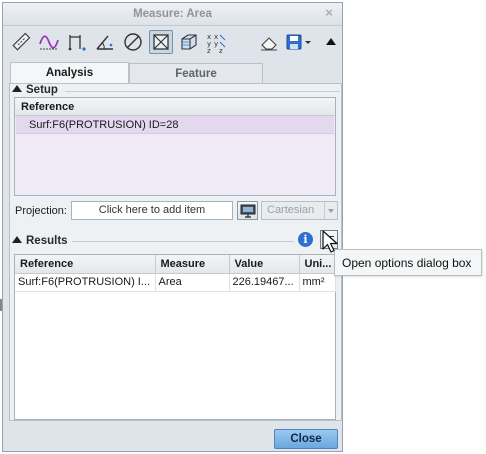  What do you see at coordinates (306, 439) in the screenshot?
I see `close-button: Close` at bounding box center [306, 439].